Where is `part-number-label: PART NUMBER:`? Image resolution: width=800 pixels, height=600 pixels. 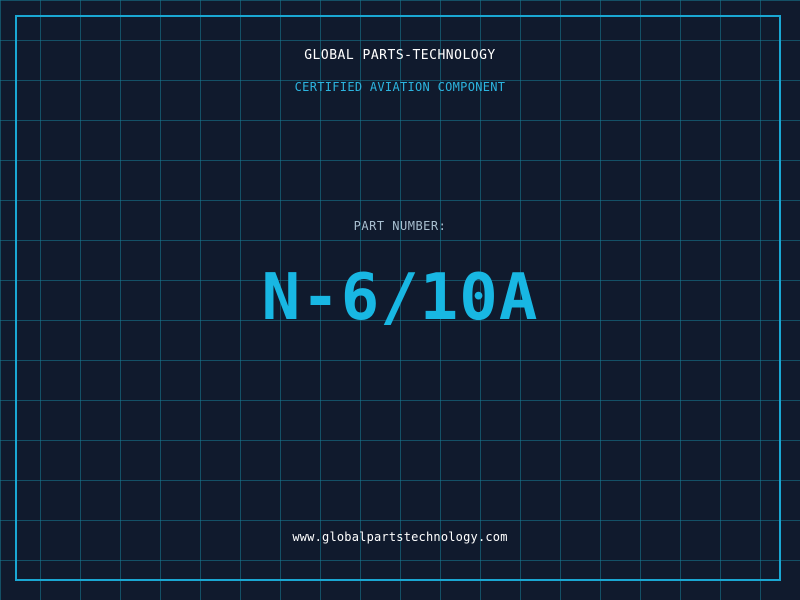
part-number-label: PART NUMBER: is located at coordinates (400, 226).